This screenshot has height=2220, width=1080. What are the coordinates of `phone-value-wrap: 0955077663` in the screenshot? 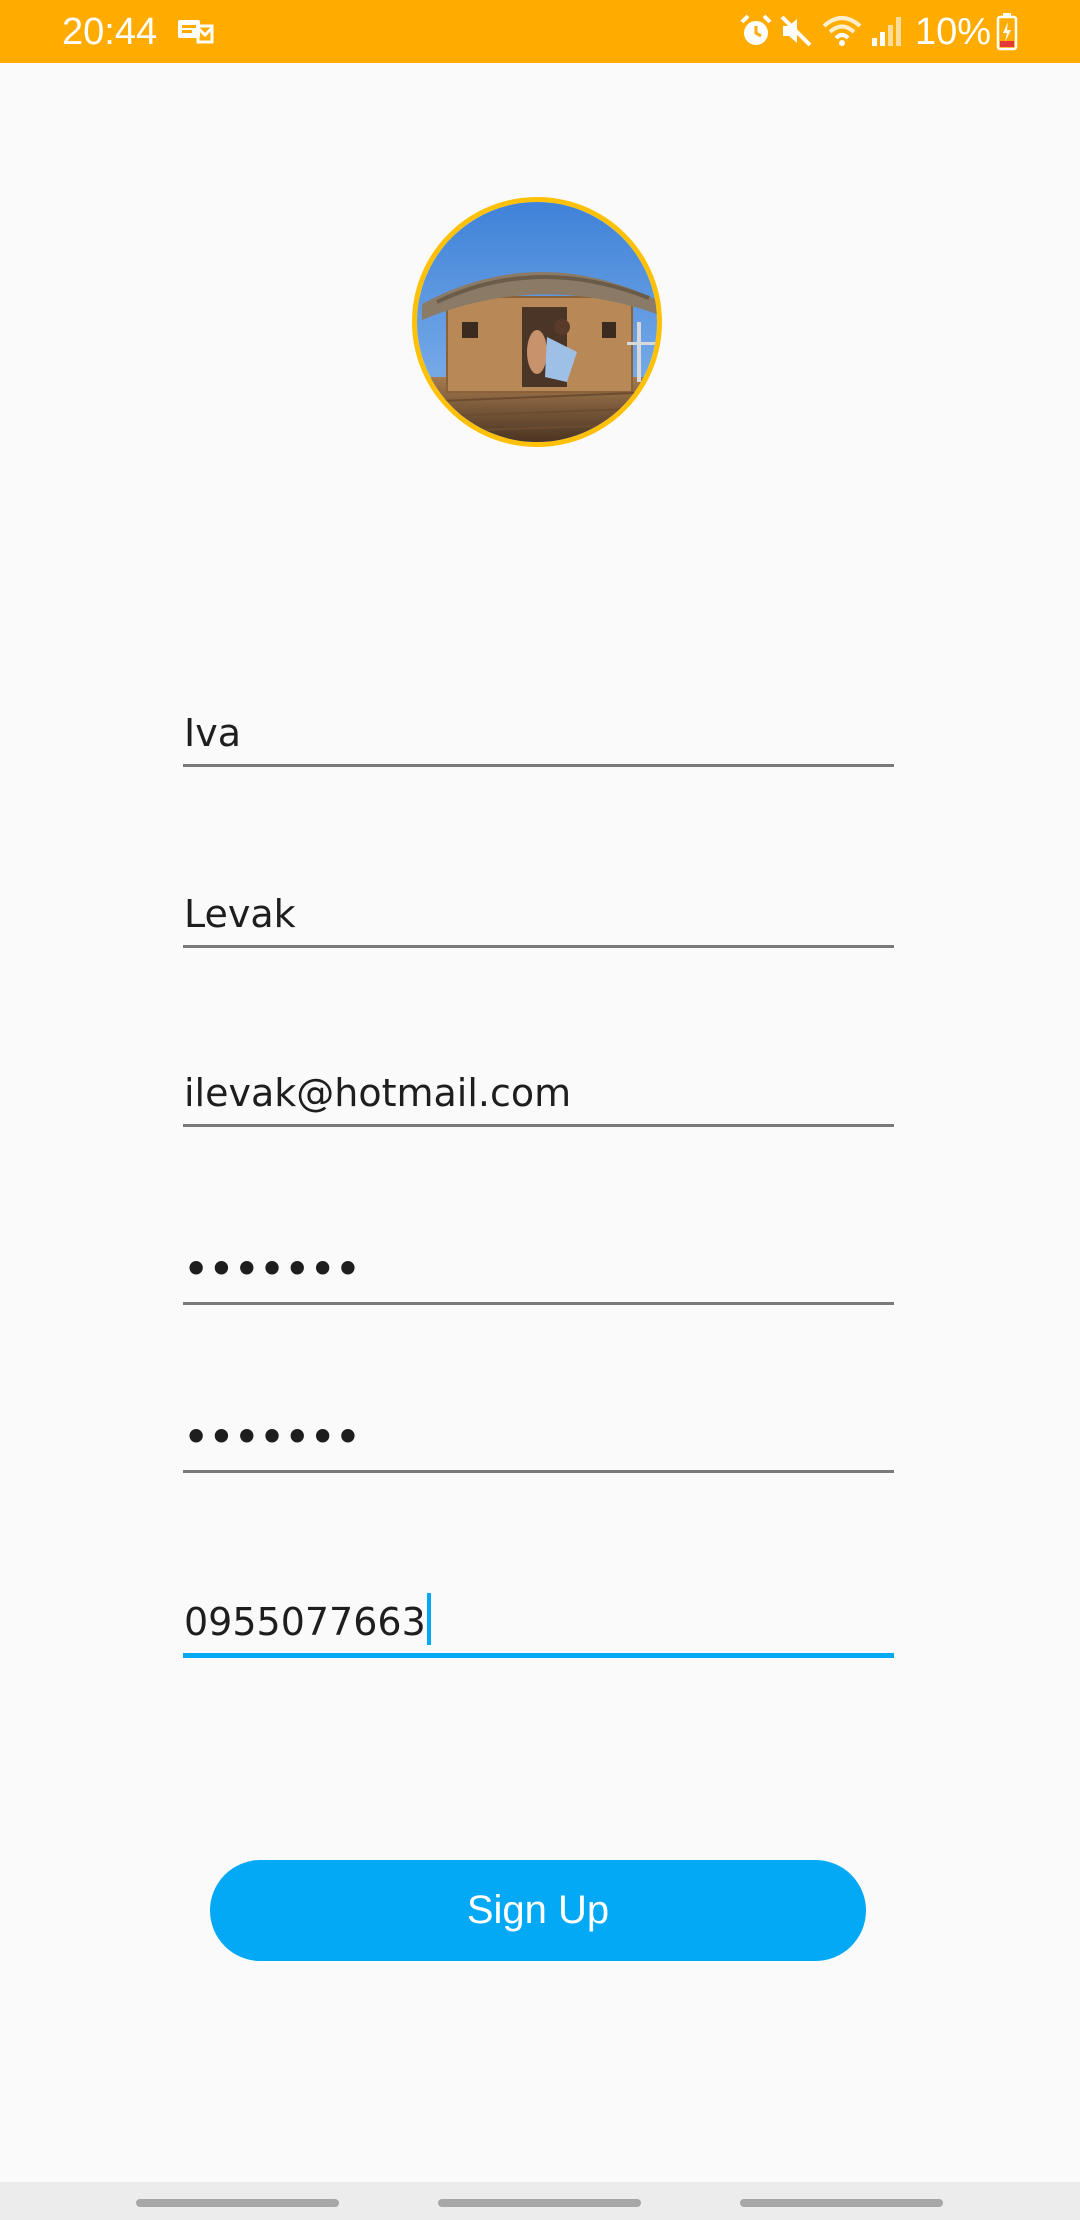 It's located at (307, 1619).